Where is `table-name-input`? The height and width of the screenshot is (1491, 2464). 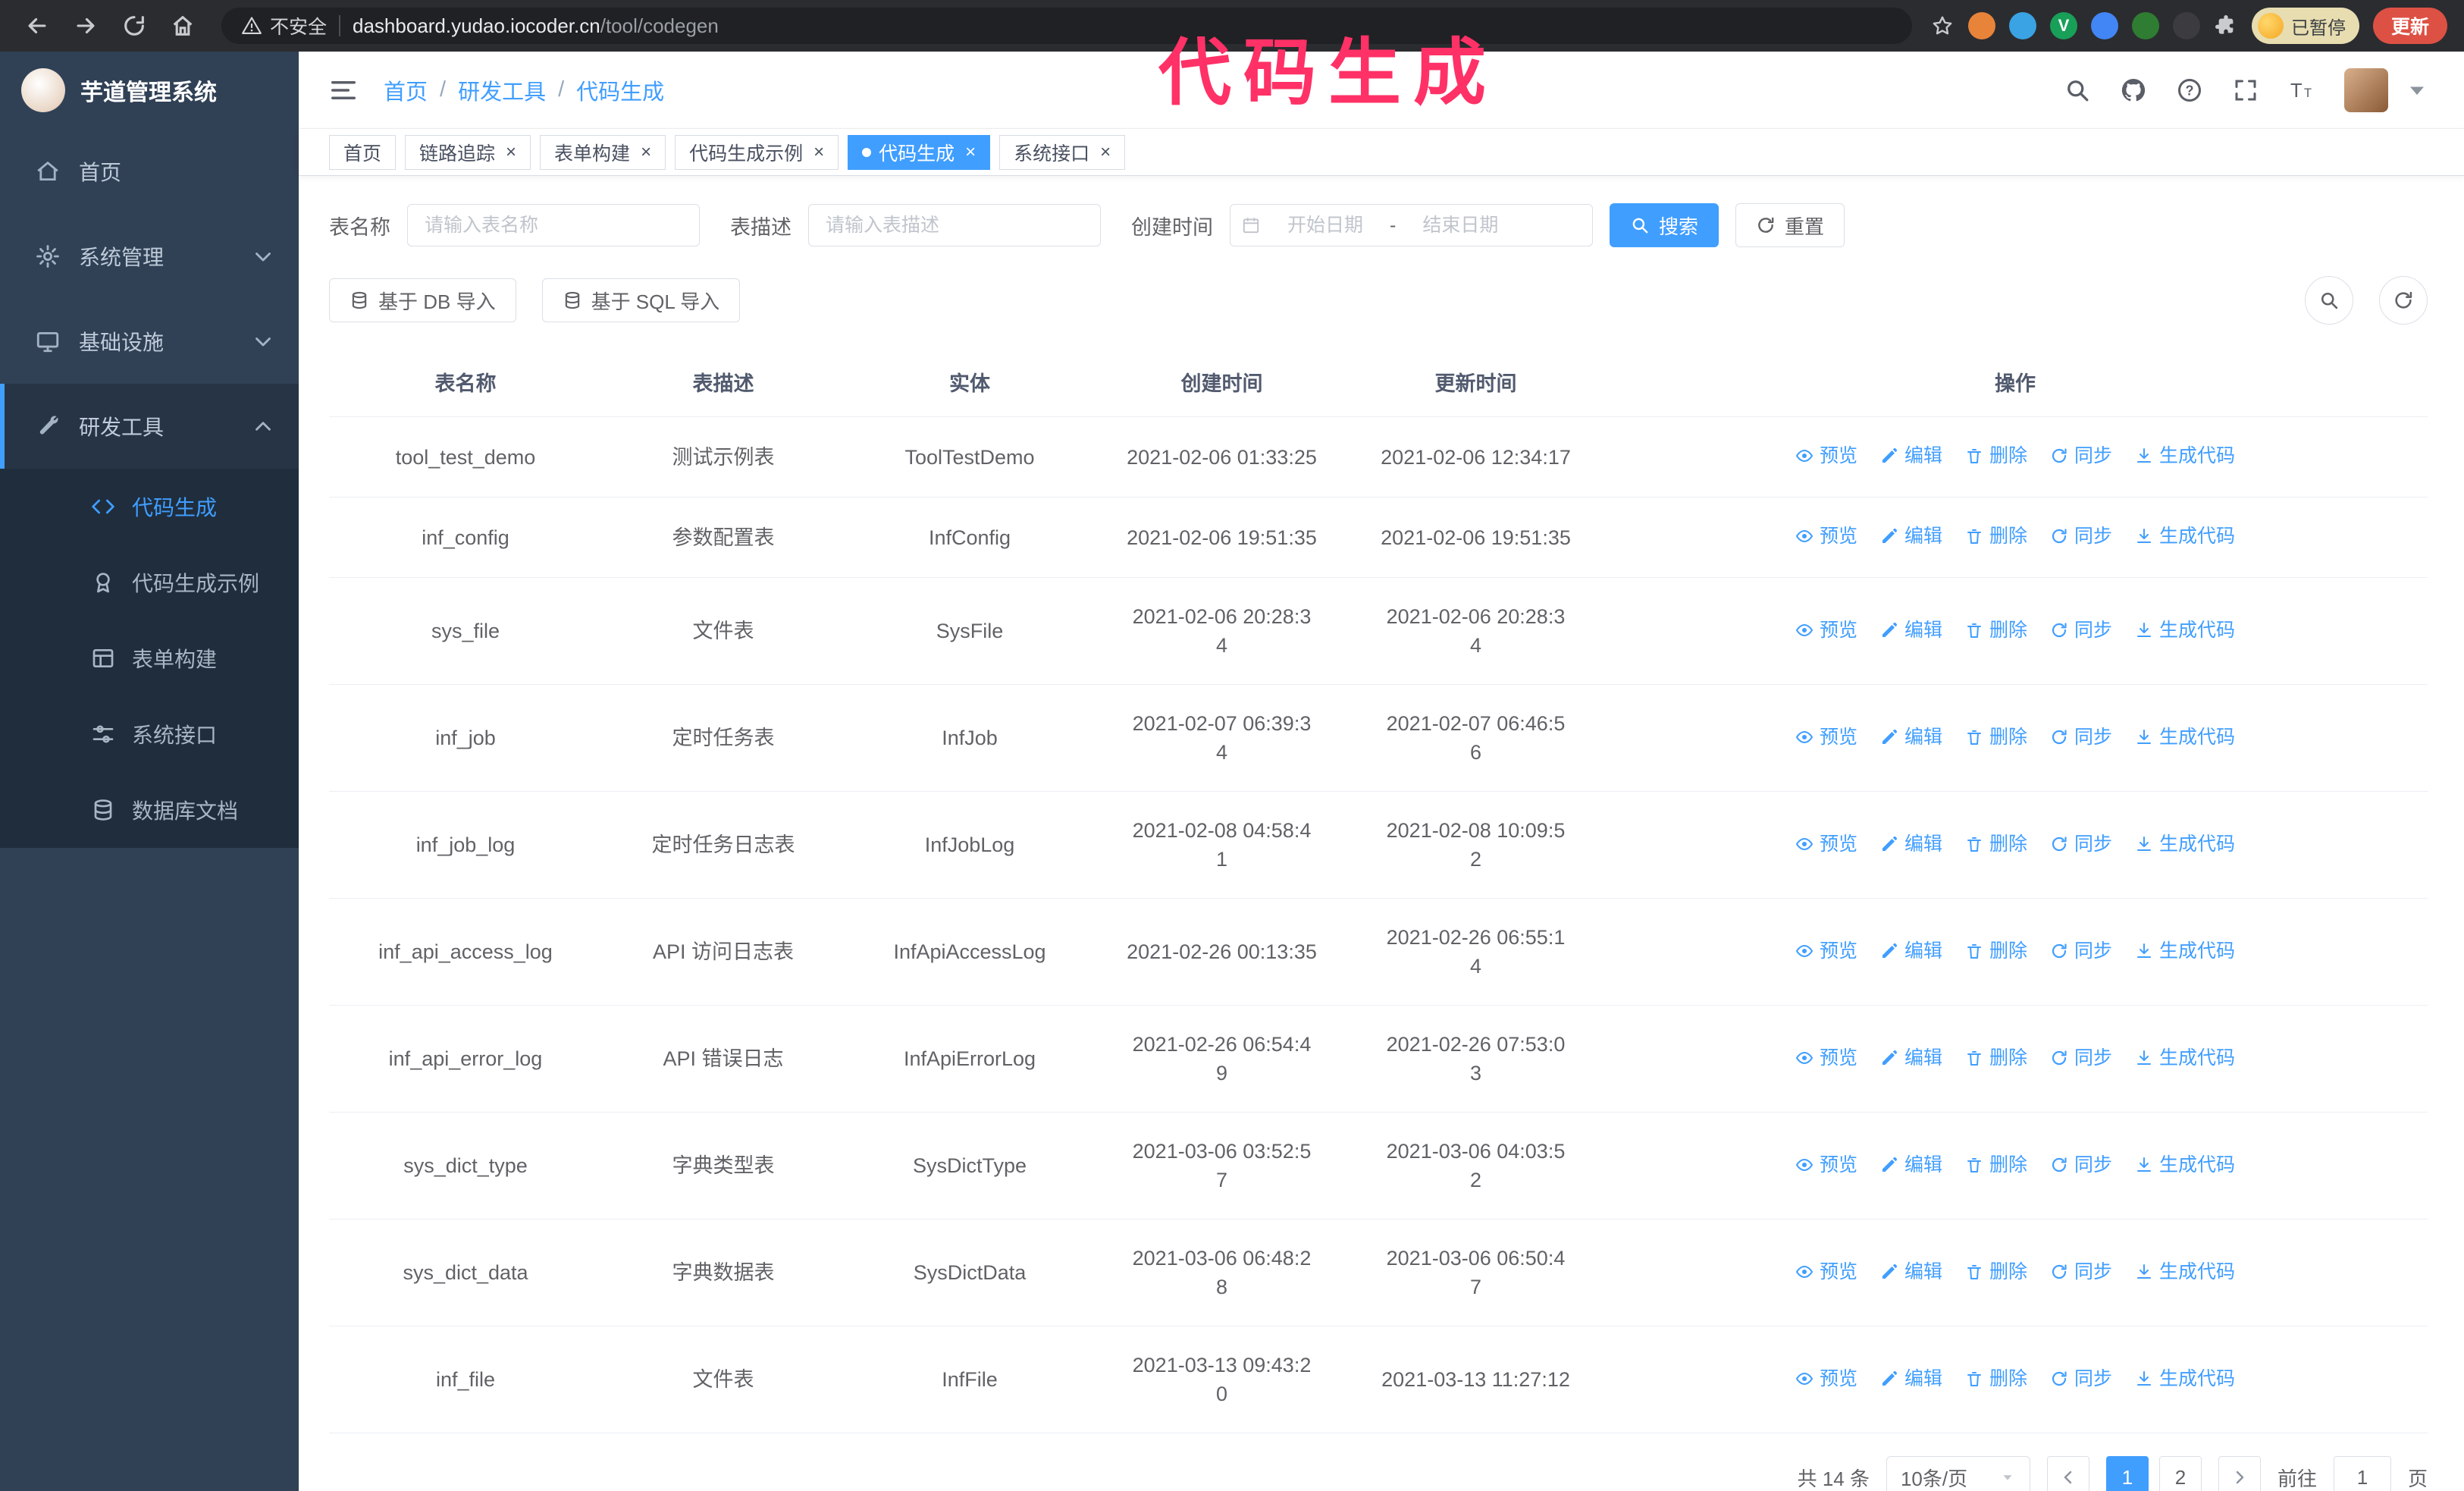 table-name-input is located at coordinates (554, 225).